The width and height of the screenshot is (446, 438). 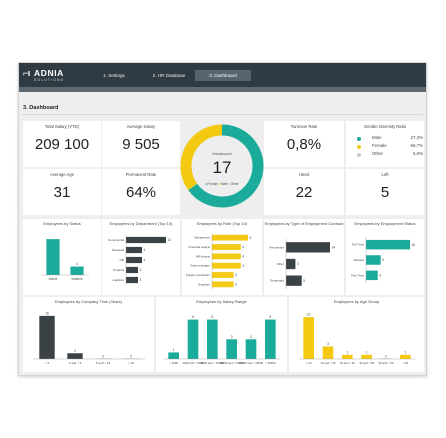 I want to click on legend-label: Female, so click(x=379, y=145).